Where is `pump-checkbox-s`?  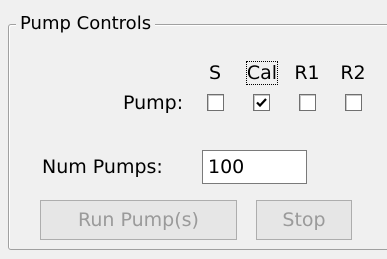 pump-checkbox-s is located at coordinates (215, 102).